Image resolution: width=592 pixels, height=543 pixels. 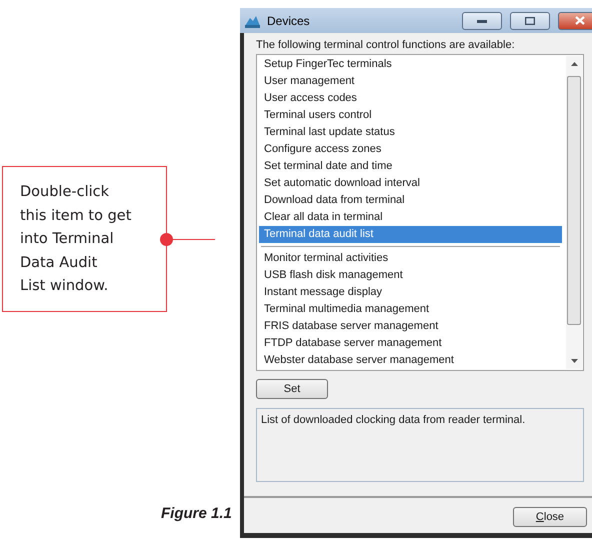 I want to click on function-item: USB flash disk management, so click(x=410, y=275).